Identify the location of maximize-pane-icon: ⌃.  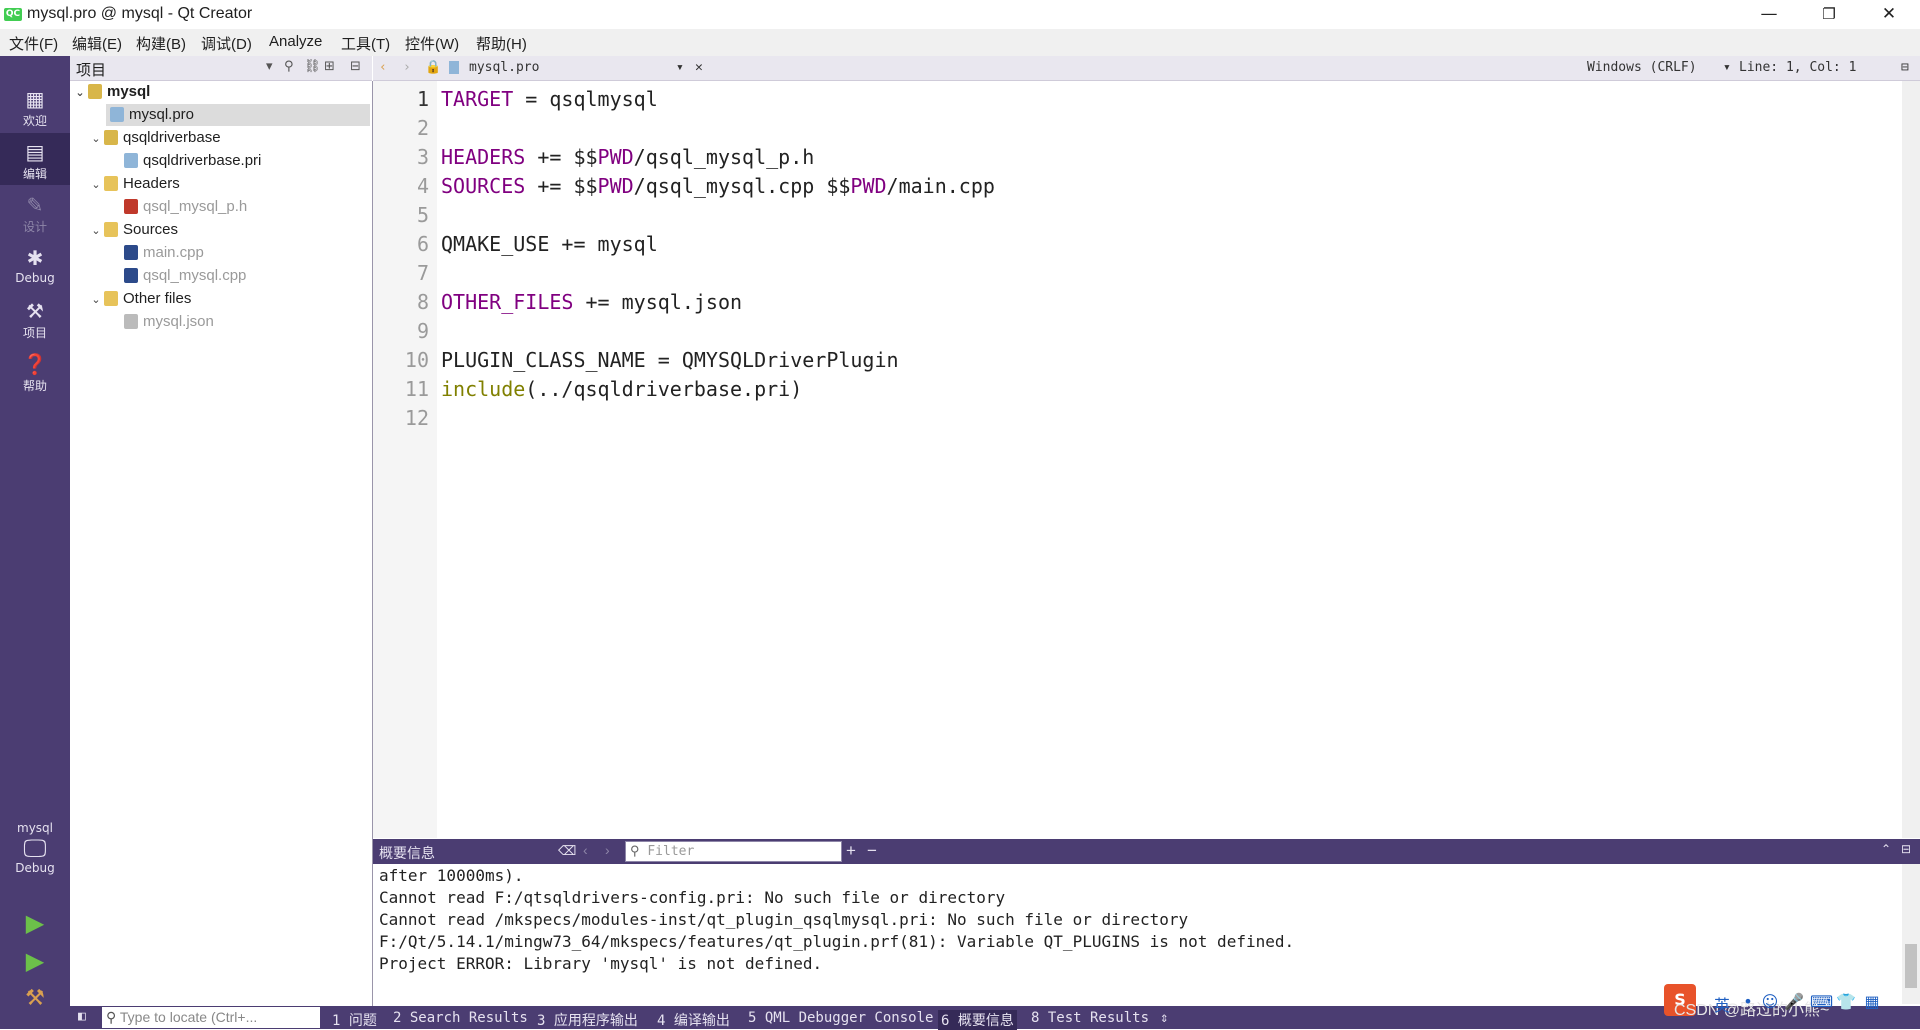
(1886, 849).